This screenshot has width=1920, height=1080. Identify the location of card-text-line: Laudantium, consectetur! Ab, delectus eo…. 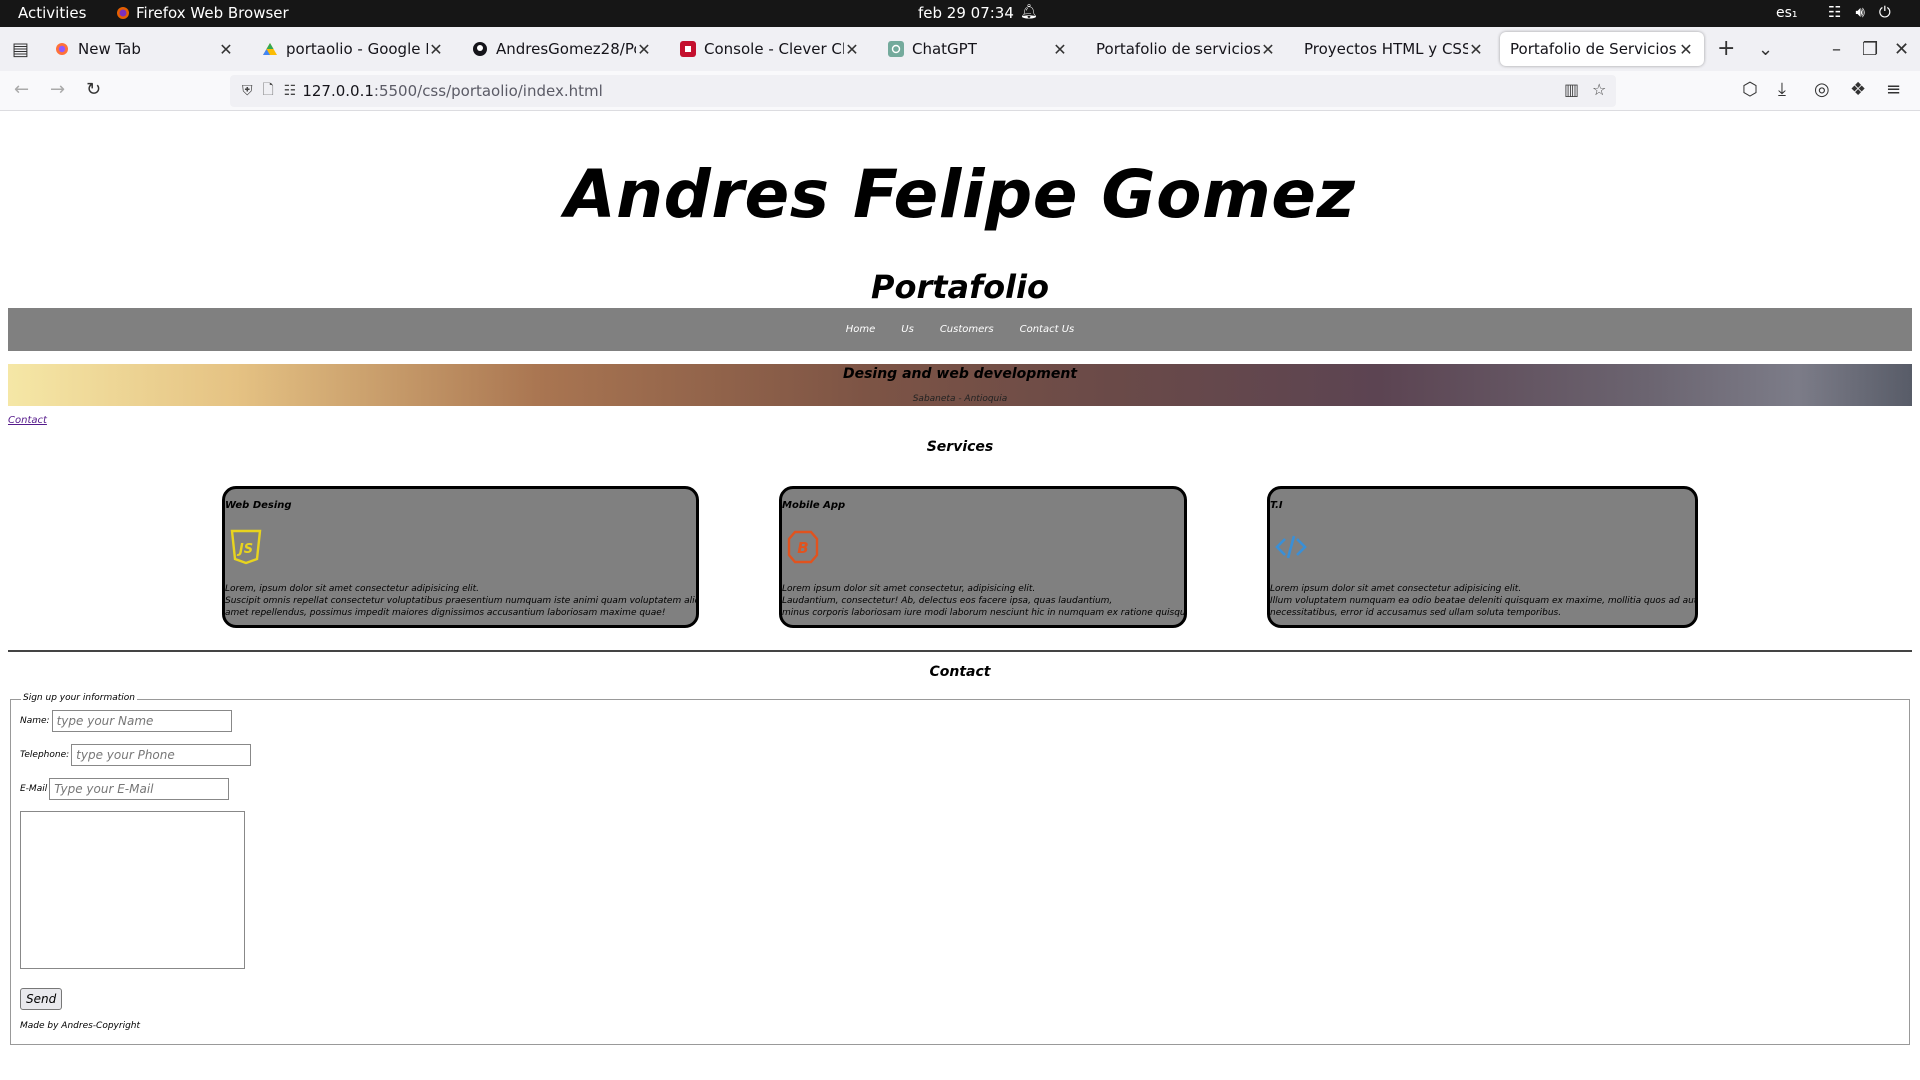
(947, 601).